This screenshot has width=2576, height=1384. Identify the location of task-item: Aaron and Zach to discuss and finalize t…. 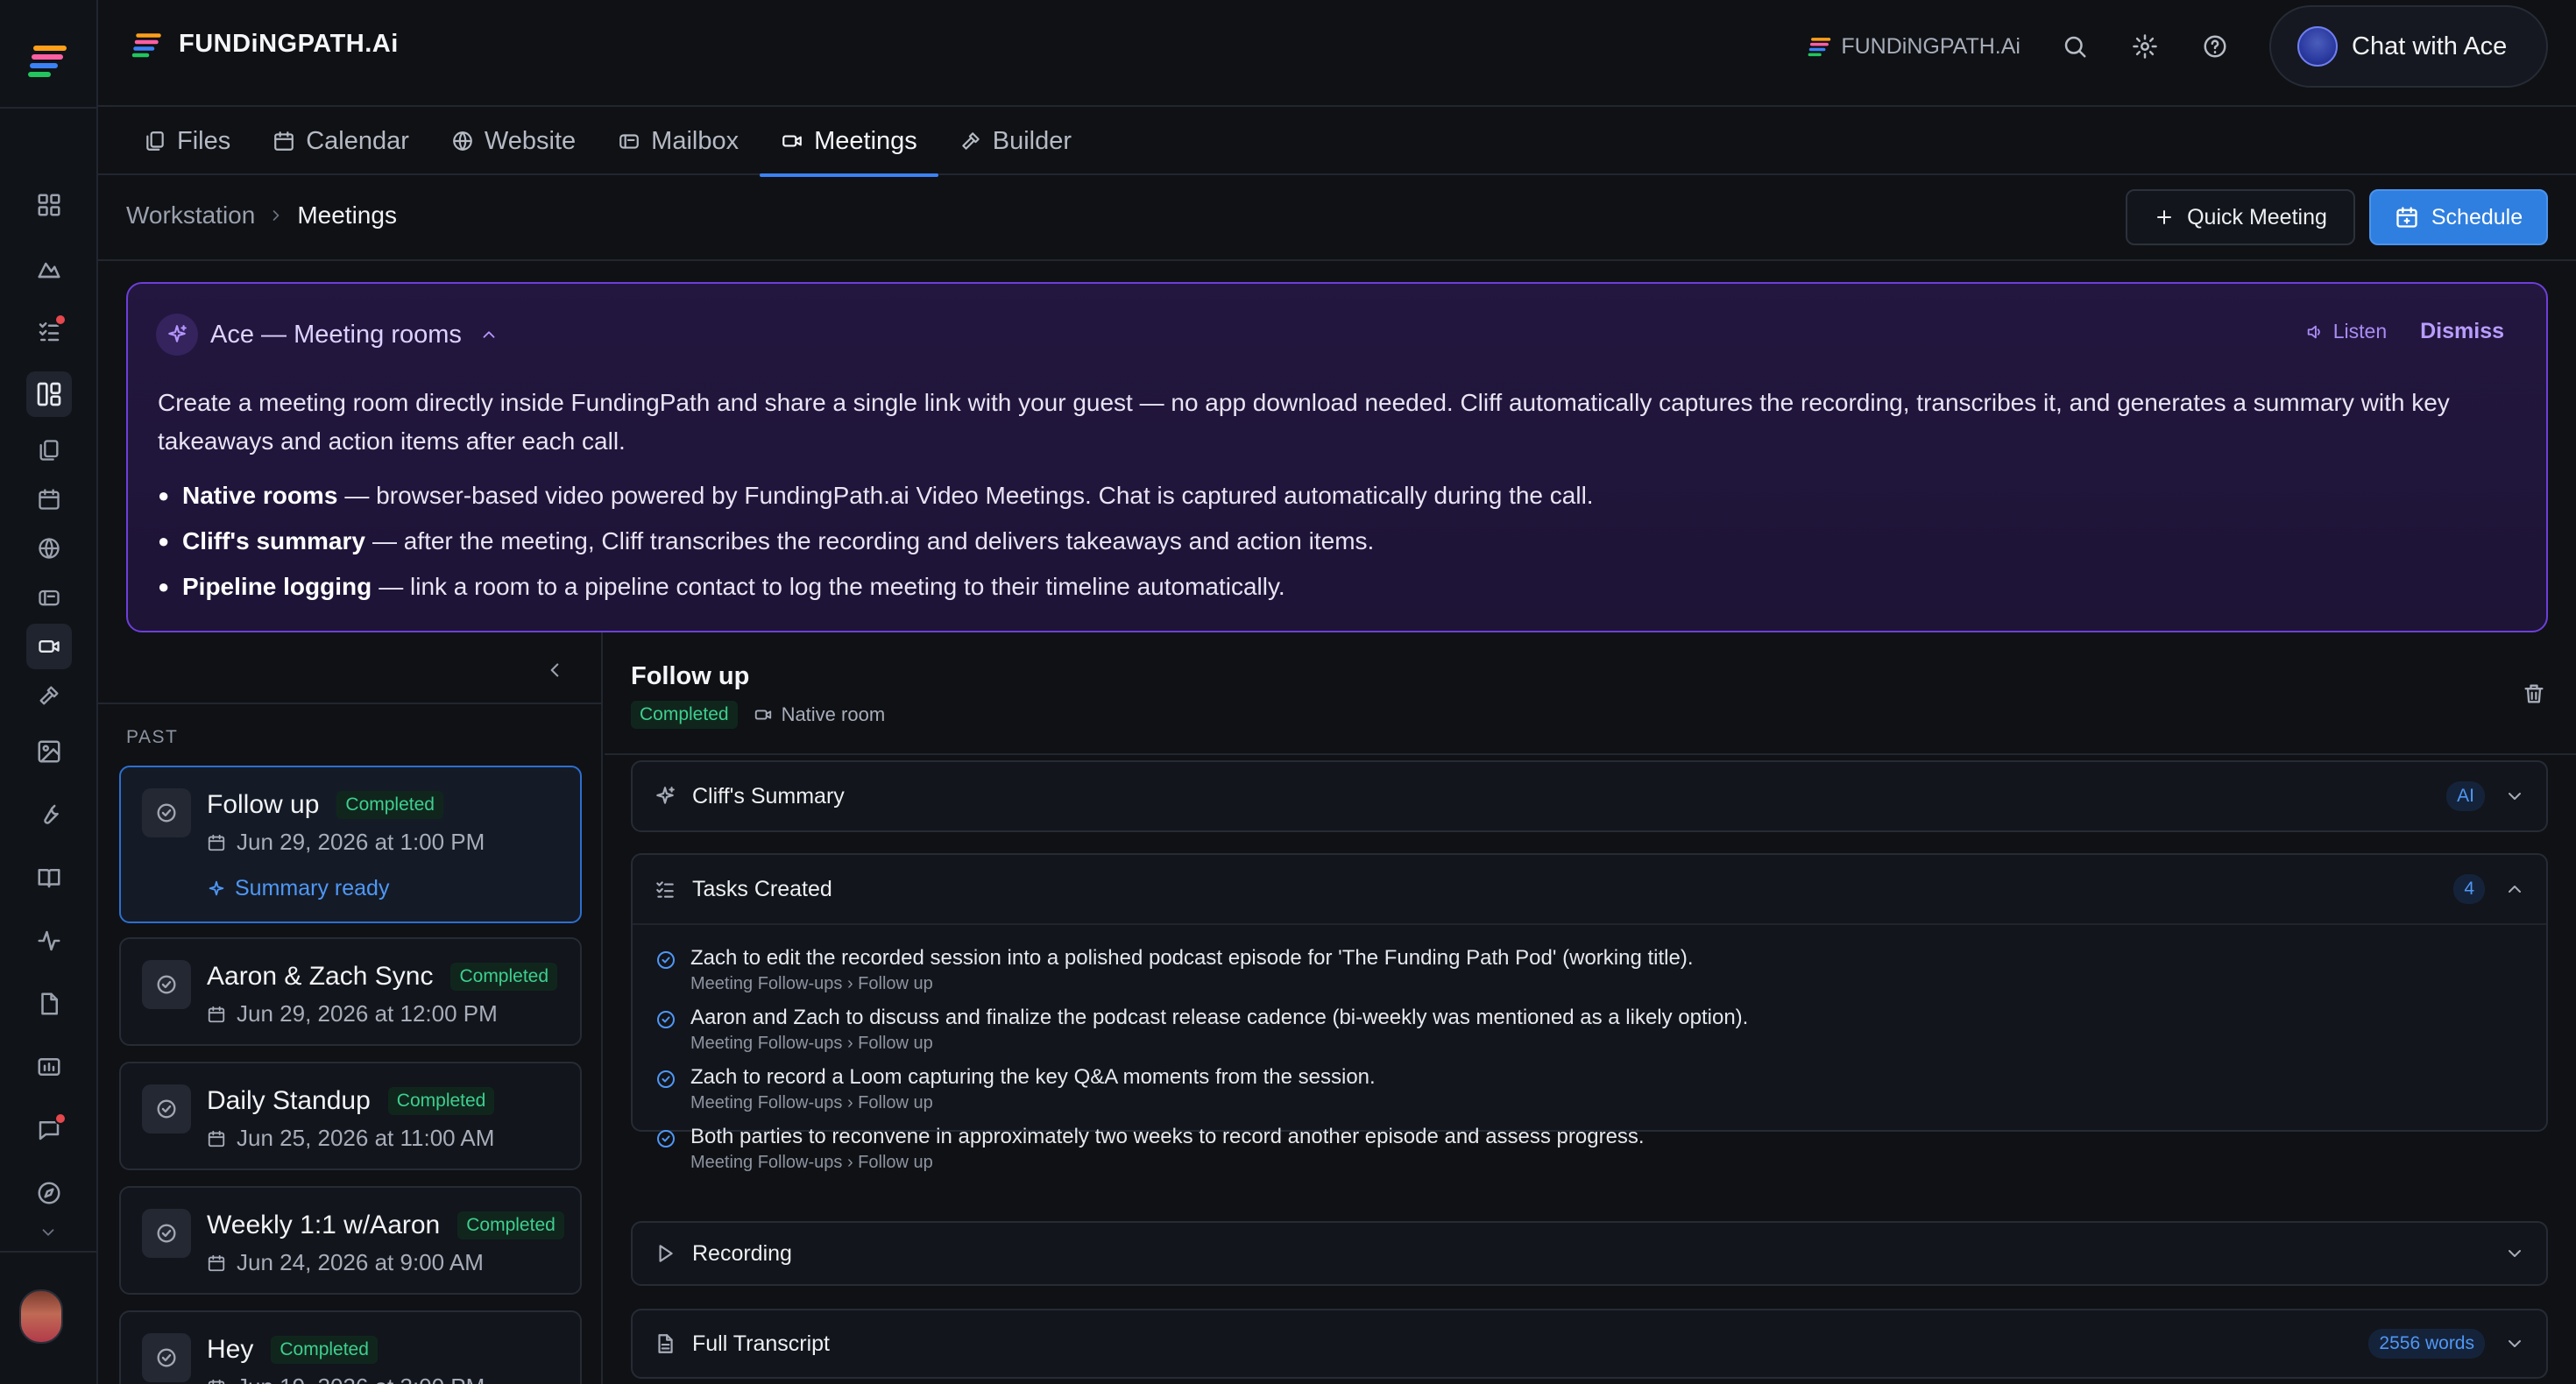
(1589, 1029).